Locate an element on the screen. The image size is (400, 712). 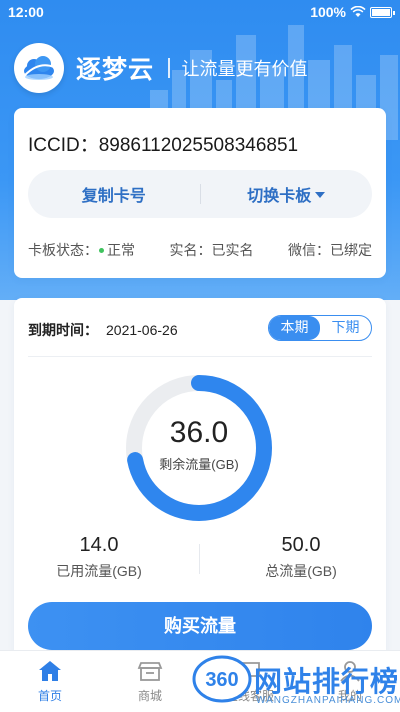
app-slogan: 让流量更有价值 is located at coordinates (244, 69).